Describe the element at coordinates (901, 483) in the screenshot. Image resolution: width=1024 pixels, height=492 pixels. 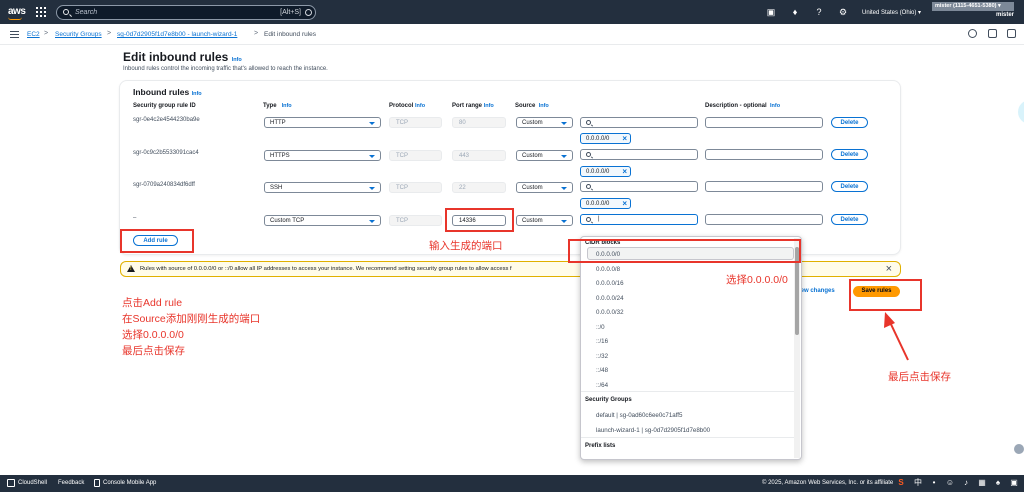
I see `ime-s-icon: S` at that location.